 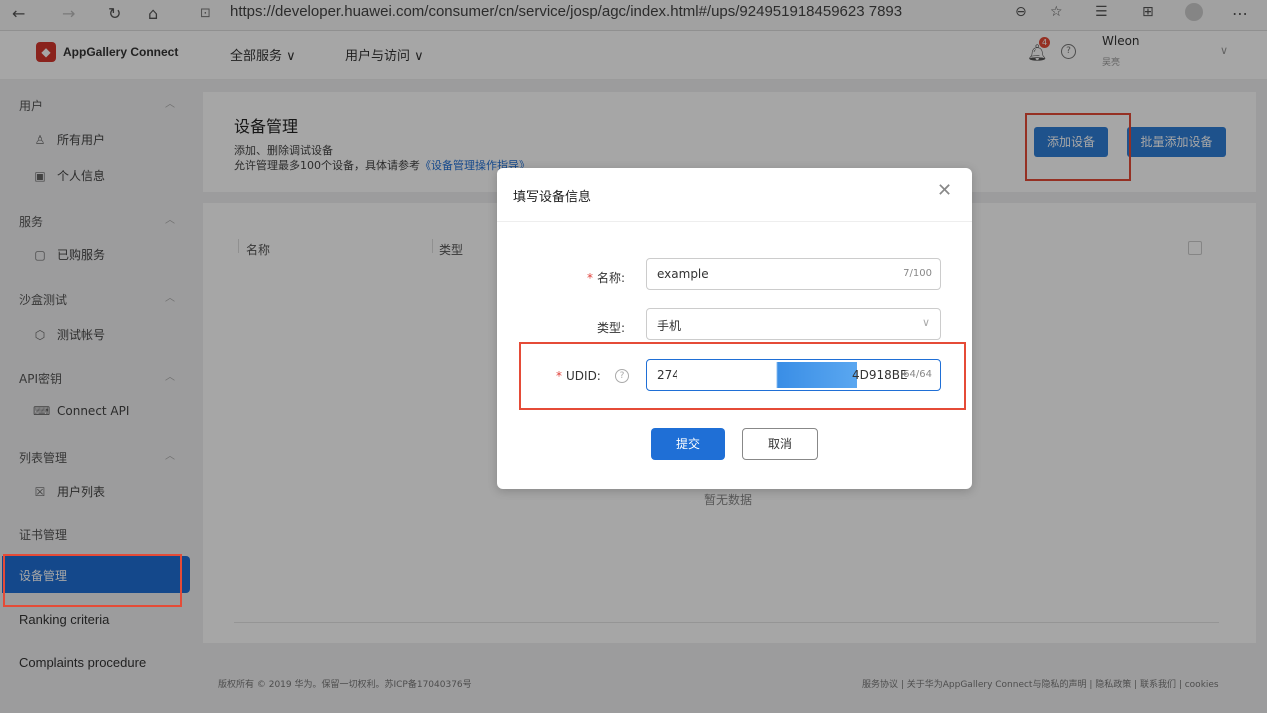 What do you see at coordinates (793, 274) in the screenshot?
I see `name-input: example 7/100` at bounding box center [793, 274].